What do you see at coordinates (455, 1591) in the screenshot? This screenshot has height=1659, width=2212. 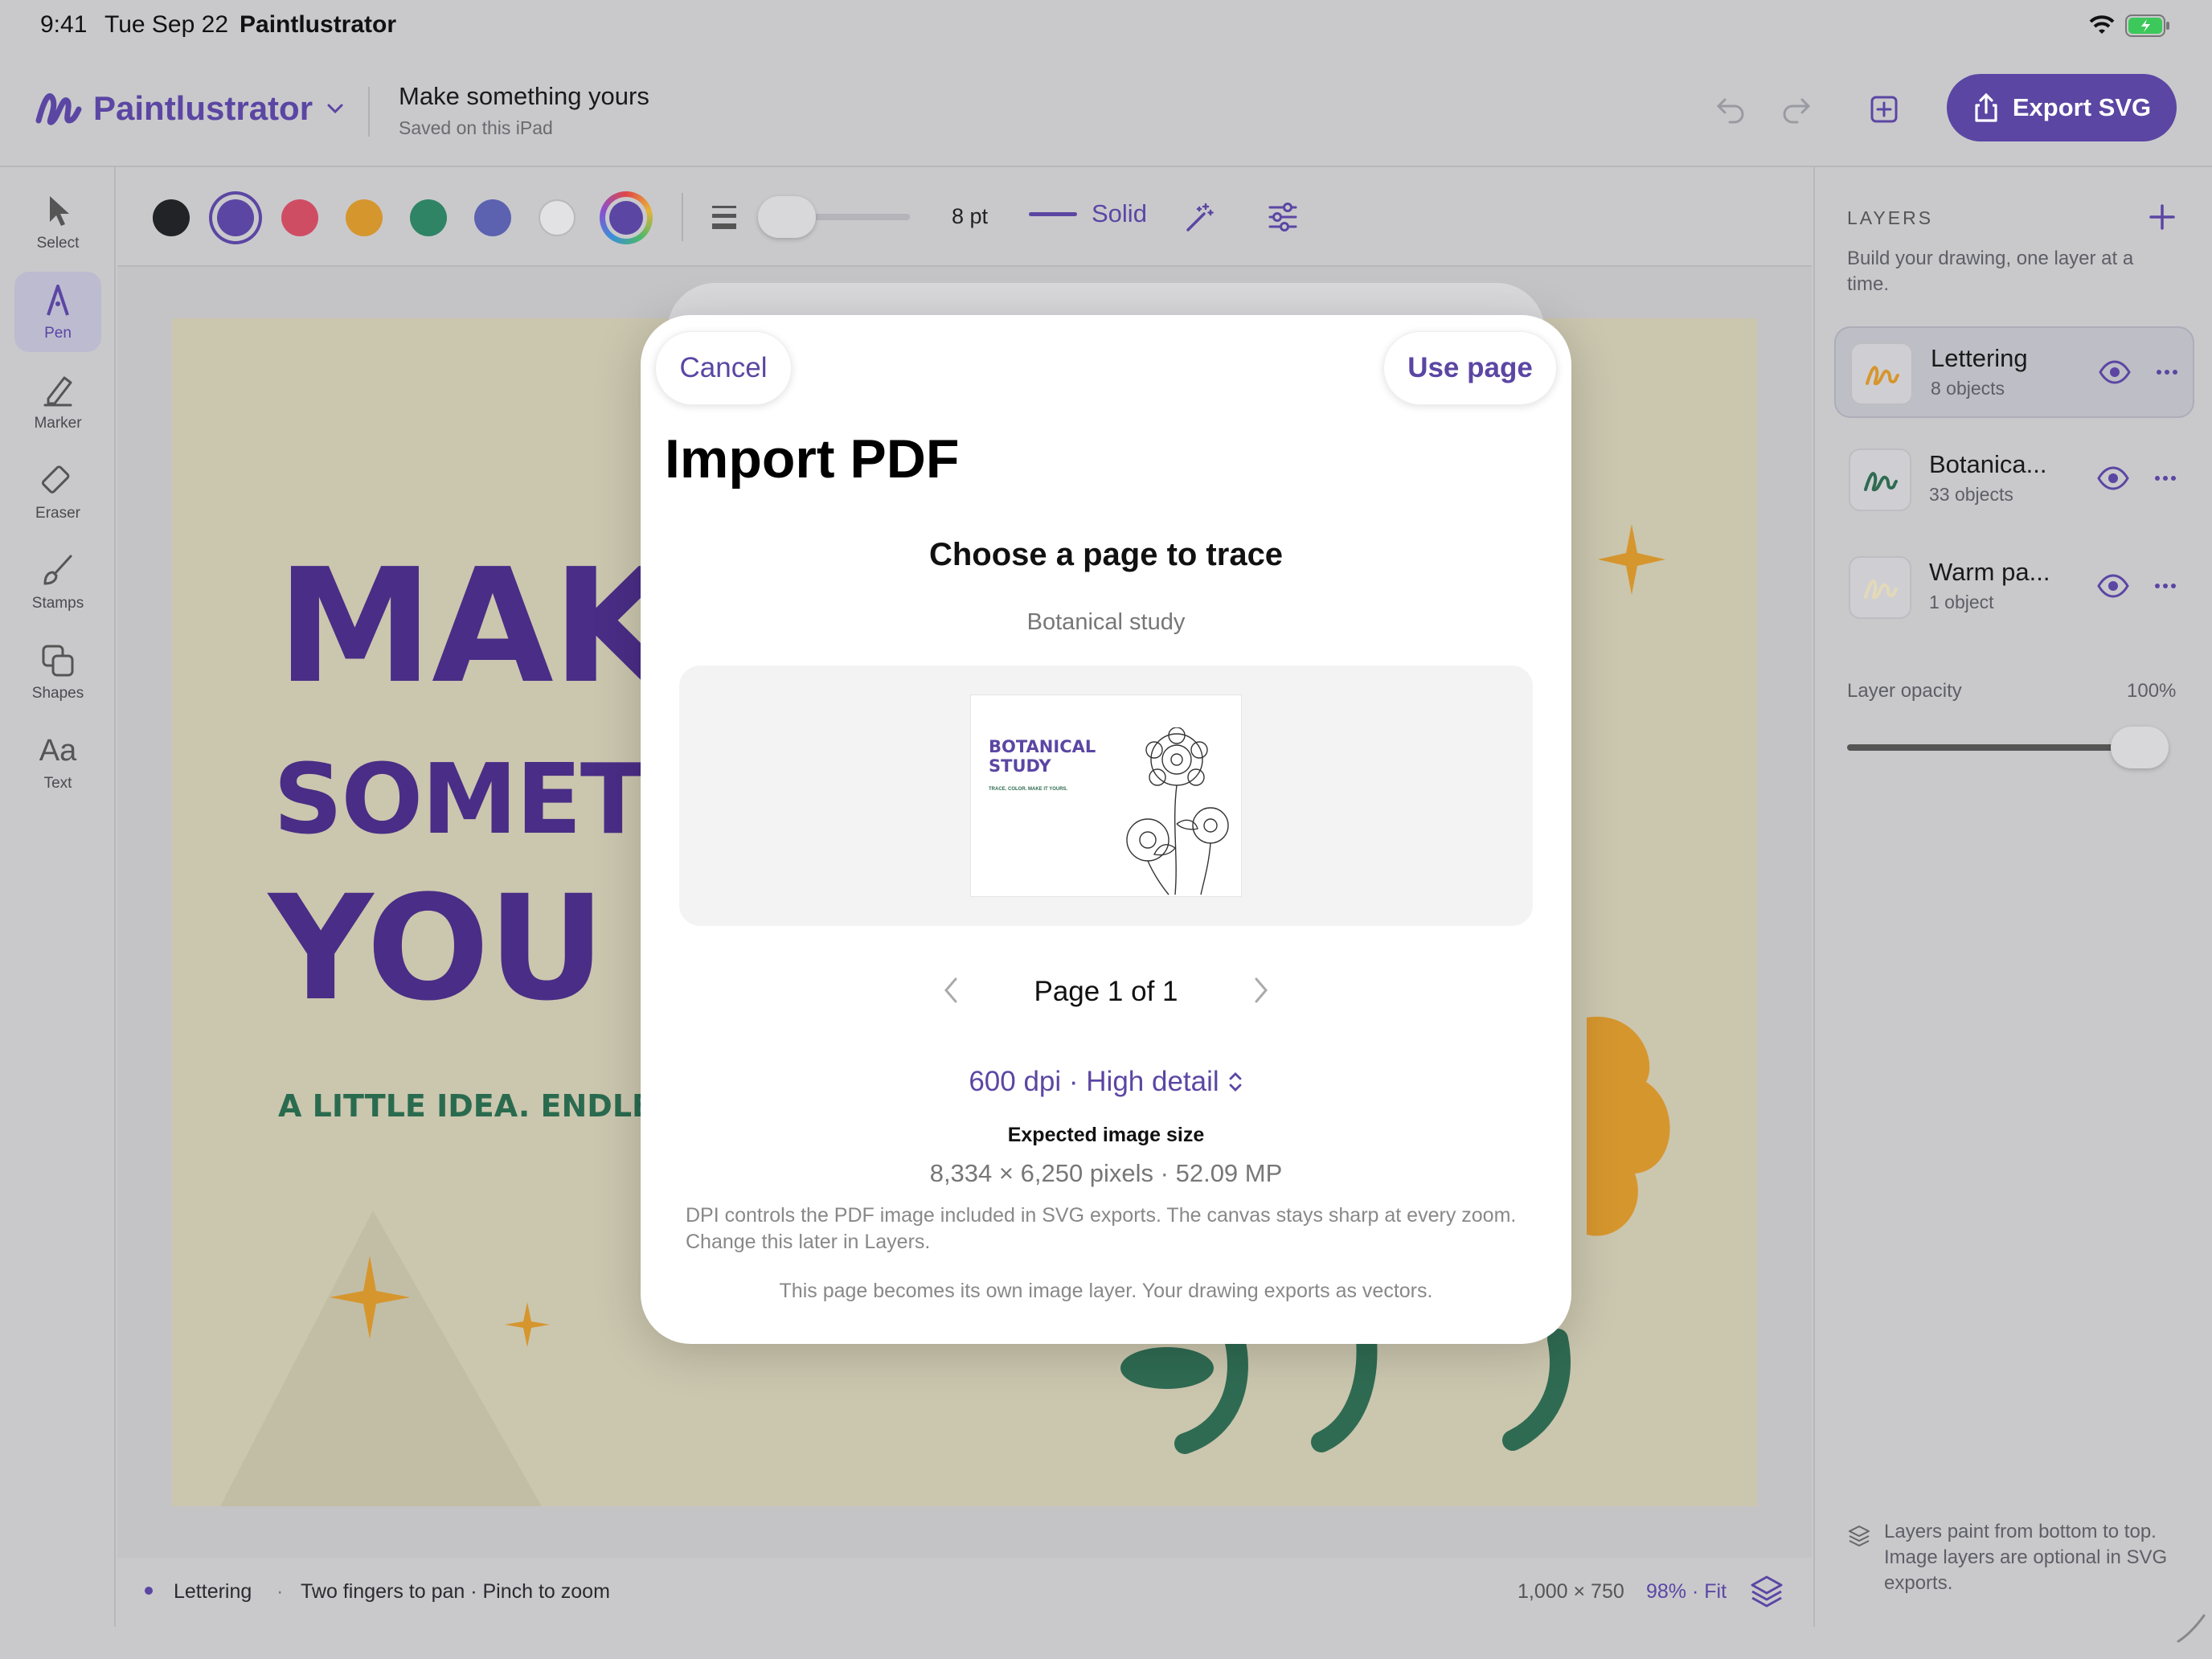 I see `gesture-hint: Two fingers to pan · Pinch to zoom` at bounding box center [455, 1591].